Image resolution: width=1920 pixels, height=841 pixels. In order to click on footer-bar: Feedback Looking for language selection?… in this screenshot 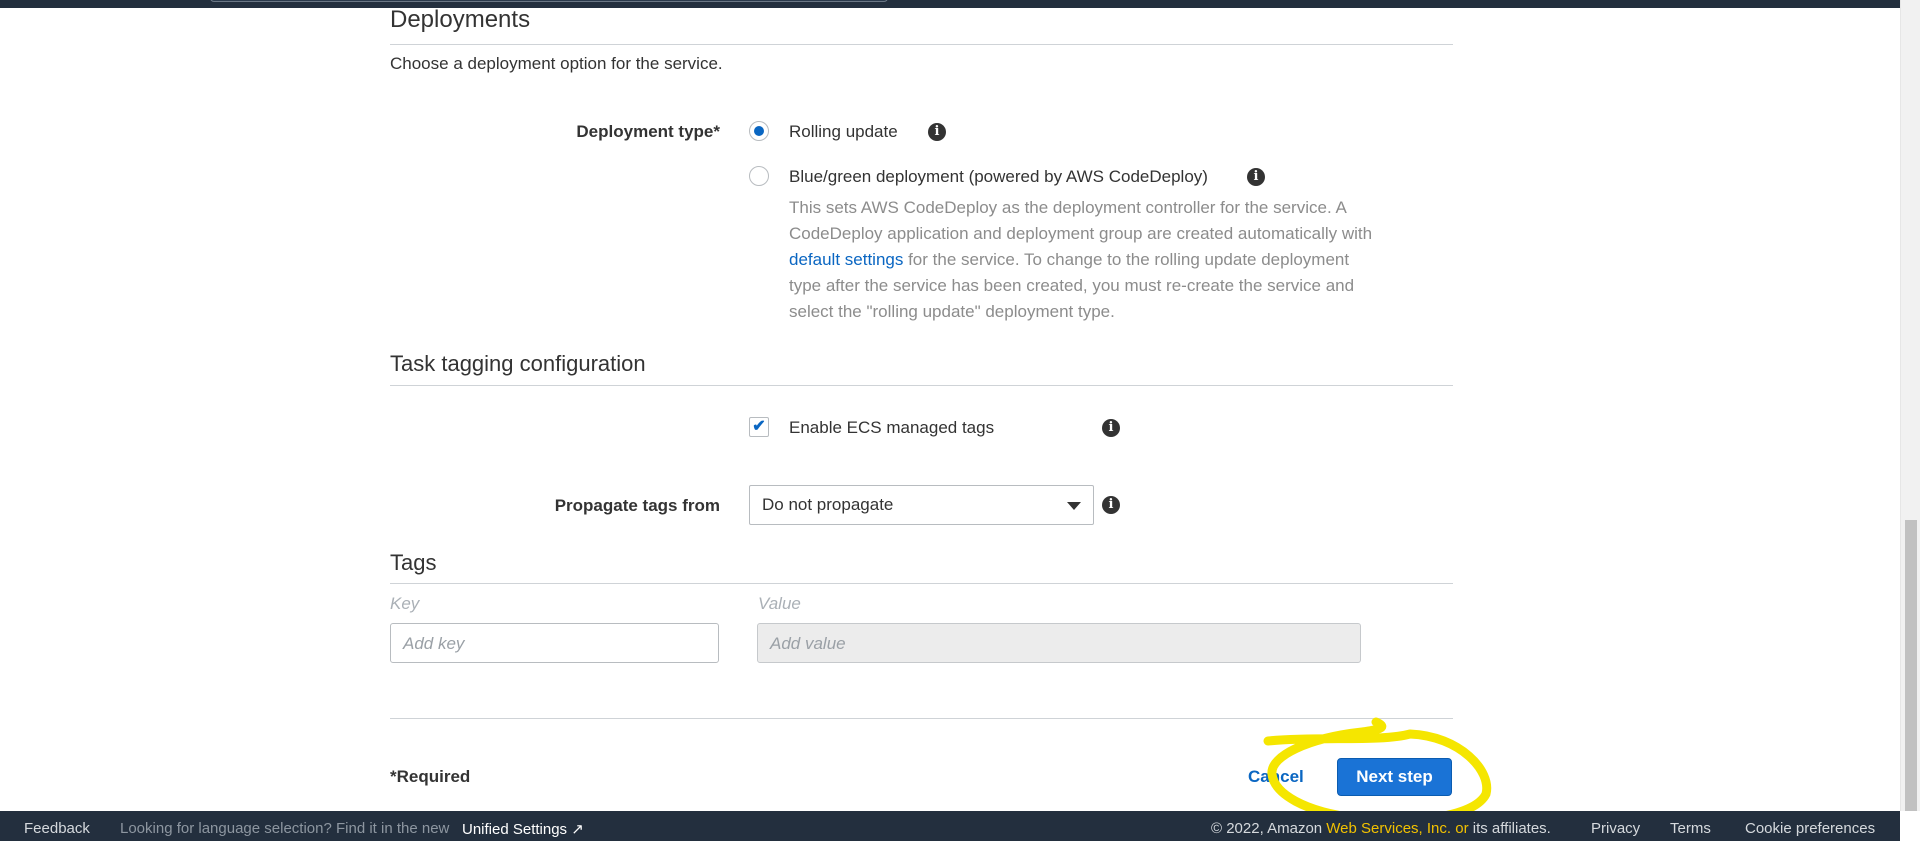, I will do `click(950, 826)`.